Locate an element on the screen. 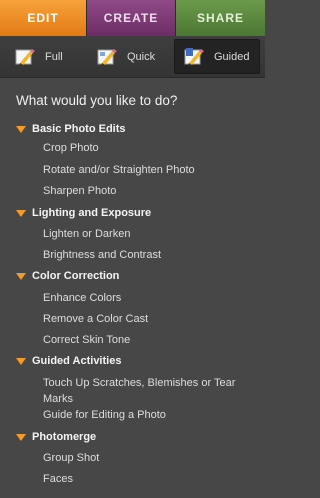 This screenshot has width=320, height=498. tab-edit: EDIT is located at coordinates (43, 18).